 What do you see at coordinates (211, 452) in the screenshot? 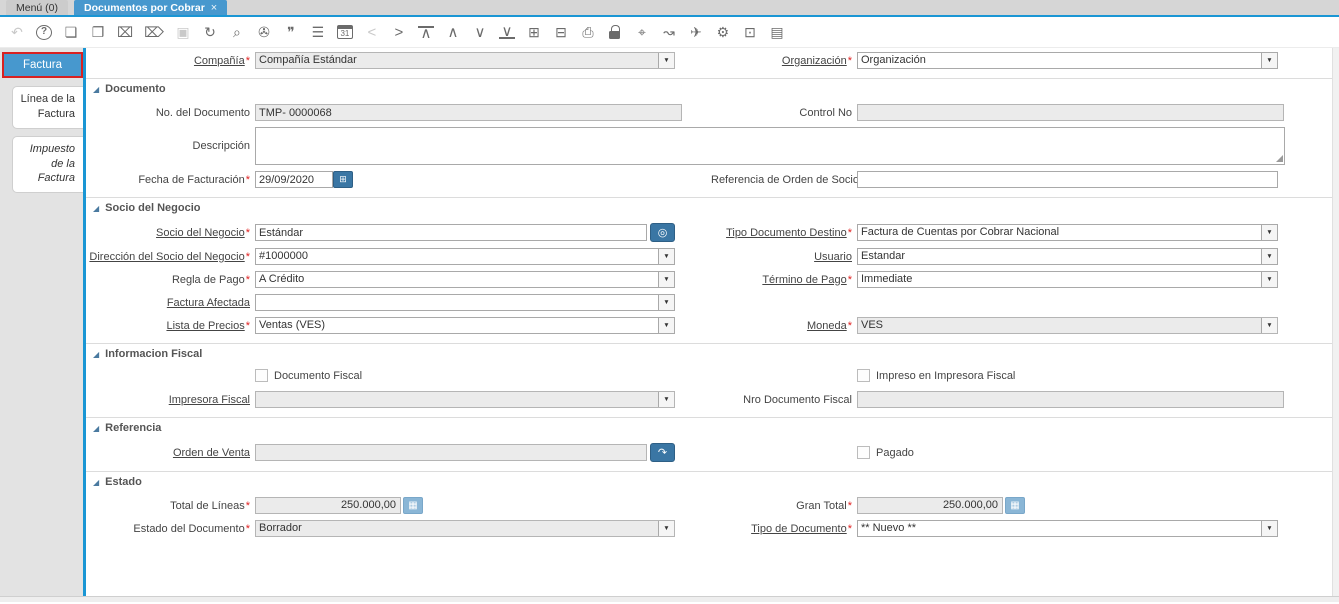
I see `orden-venta-label: Orden de Venta` at bounding box center [211, 452].